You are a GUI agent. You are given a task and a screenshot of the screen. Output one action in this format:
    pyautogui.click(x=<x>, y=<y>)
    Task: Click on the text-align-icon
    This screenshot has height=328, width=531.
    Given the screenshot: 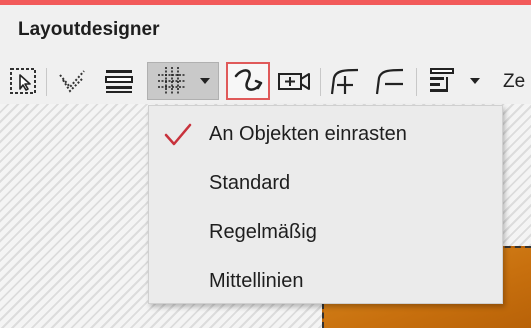 What is the action you would take?
    pyautogui.click(x=442, y=81)
    